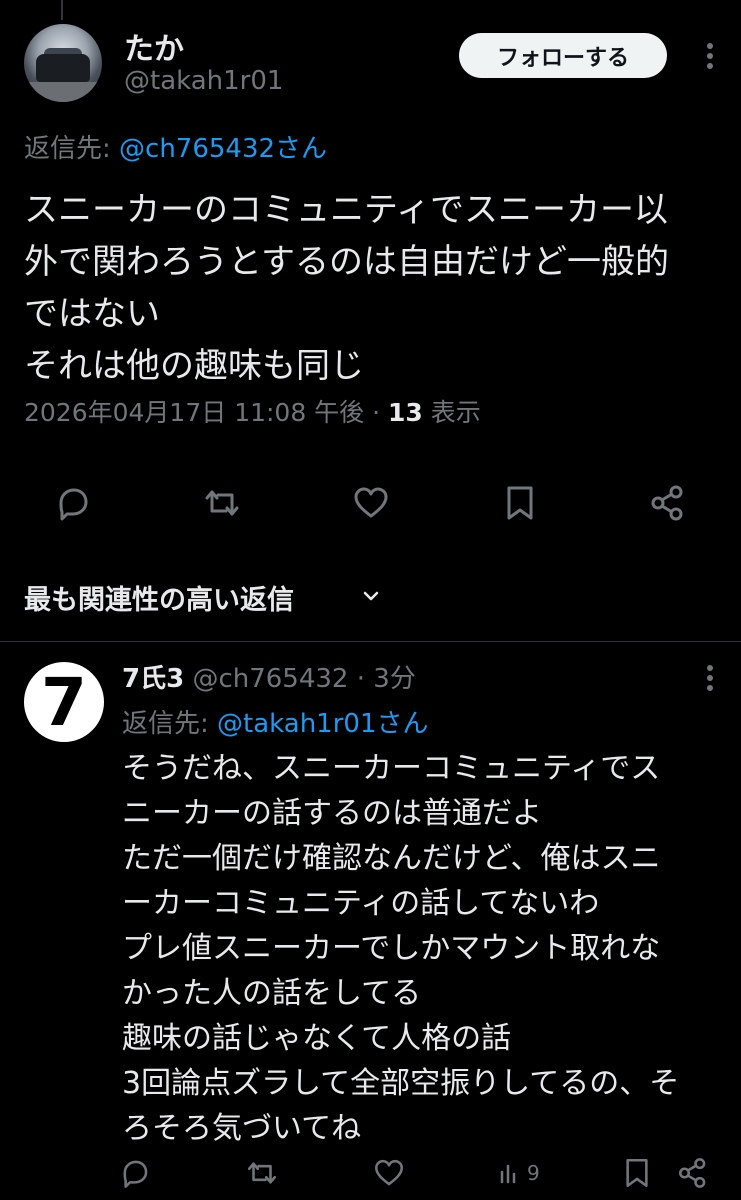  I want to click on user-display-name: たか, so click(154, 46).